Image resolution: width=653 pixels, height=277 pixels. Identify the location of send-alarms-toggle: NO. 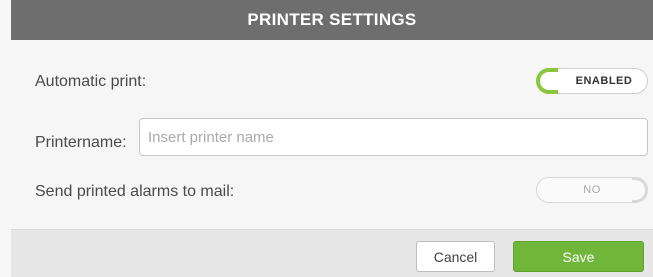
(592, 190).